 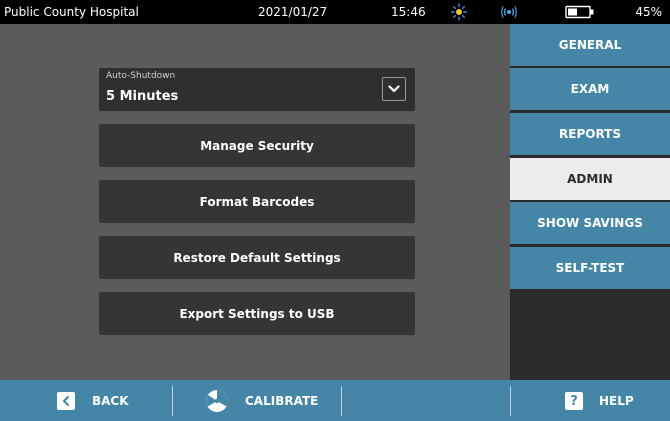 I want to click on tab-show-savings: SHOW SAVINGS, so click(x=590, y=223).